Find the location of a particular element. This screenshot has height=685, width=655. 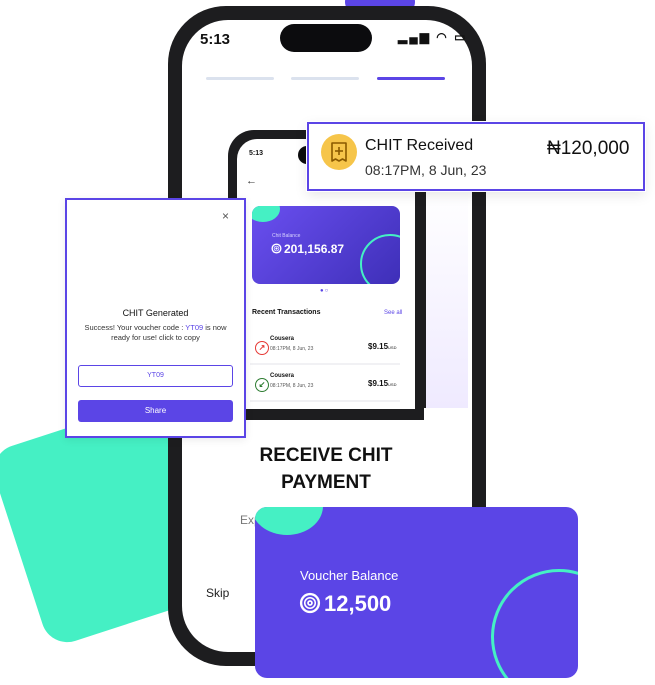

voucher-balance-card: Voucher Balance 12,500 is located at coordinates (416, 592).